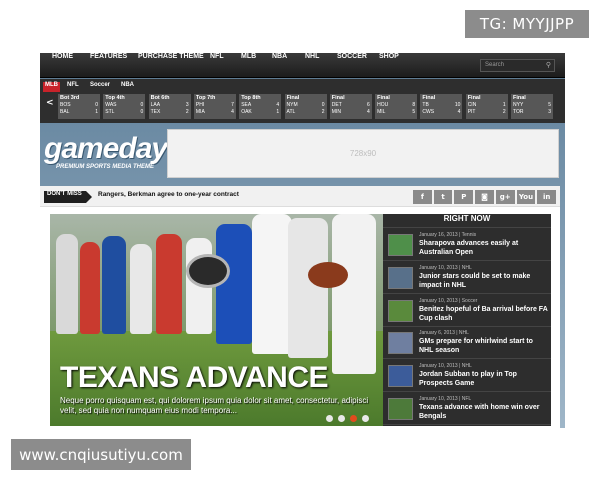 Image resolution: width=600 pixels, height=480 pixels. I want to click on team-score-line: ATL 2, so click(306, 112).